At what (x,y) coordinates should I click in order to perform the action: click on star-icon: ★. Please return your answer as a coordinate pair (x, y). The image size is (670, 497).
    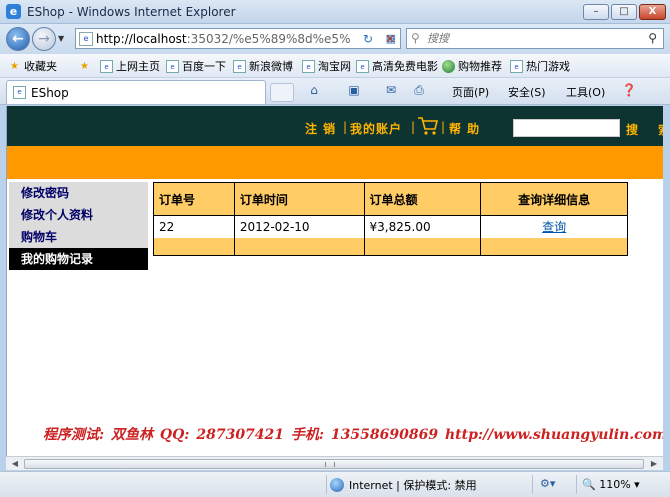
    Looking at the image, I should click on (14, 66).